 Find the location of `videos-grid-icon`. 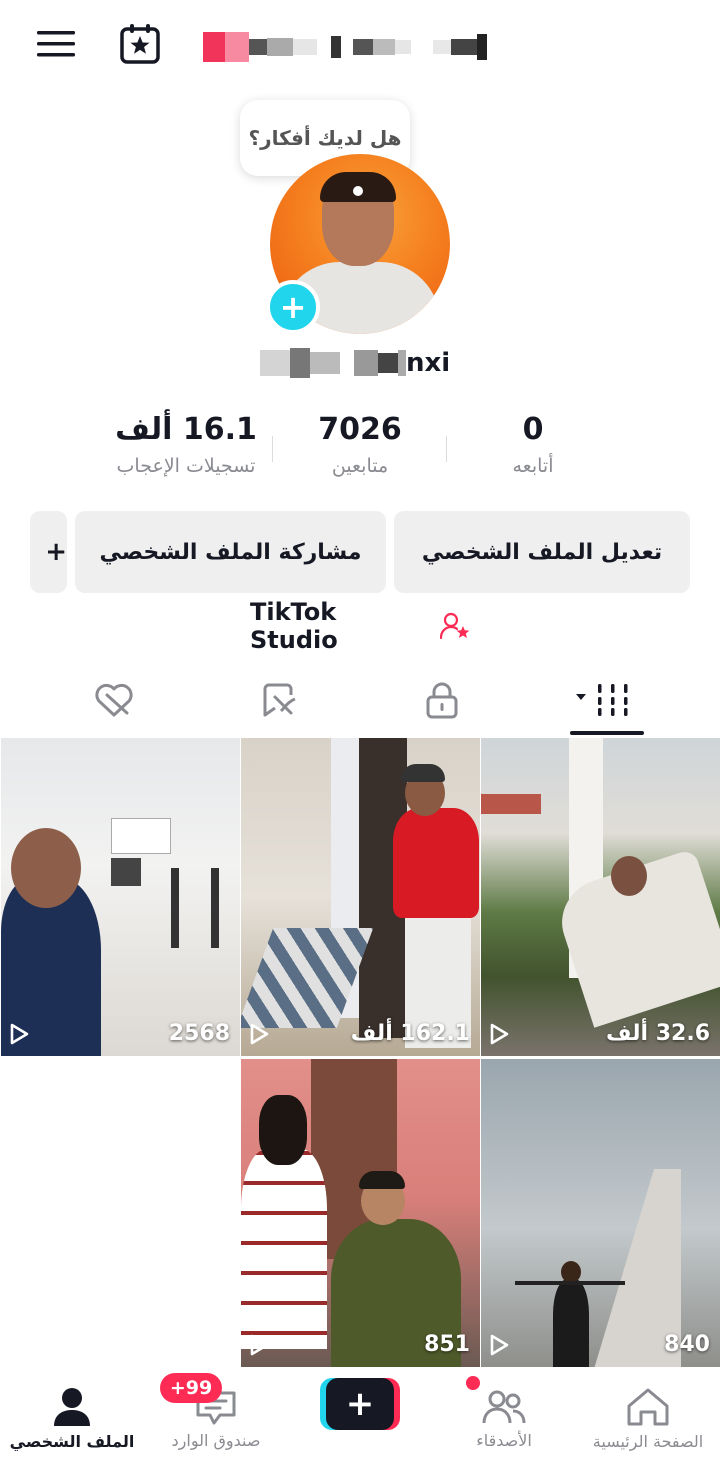

videos-grid-icon is located at coordinates (602, 700).